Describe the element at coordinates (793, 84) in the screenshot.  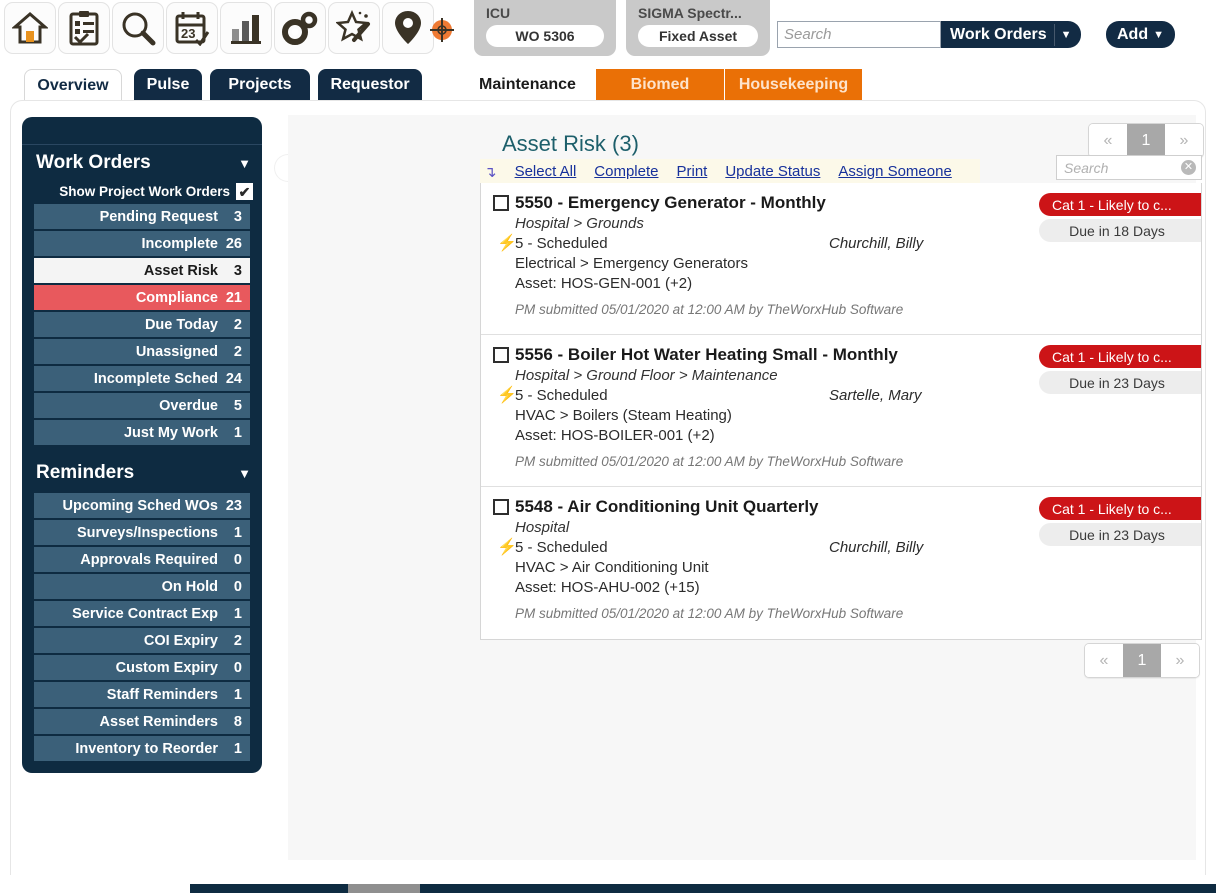
I see `tab-housekeeping: Housekeeping` at that location.